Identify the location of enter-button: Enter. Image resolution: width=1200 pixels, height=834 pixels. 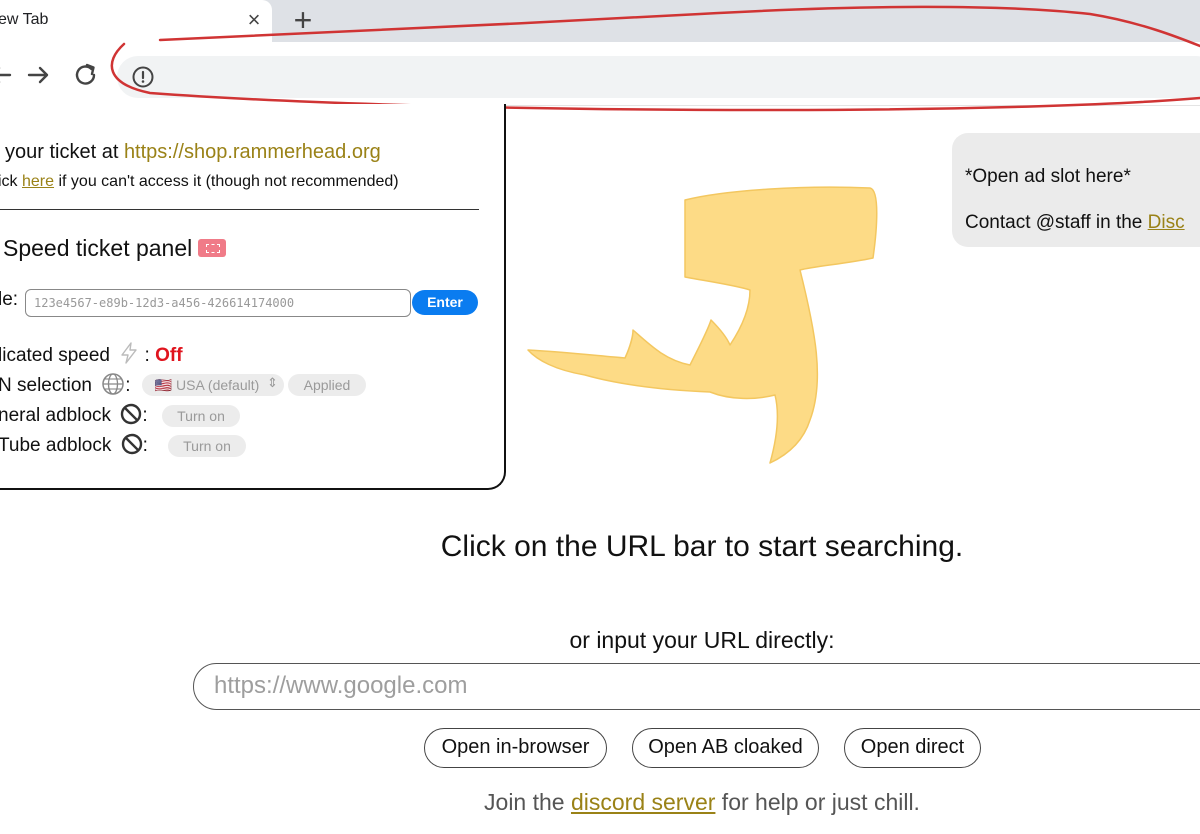
(445, 302).